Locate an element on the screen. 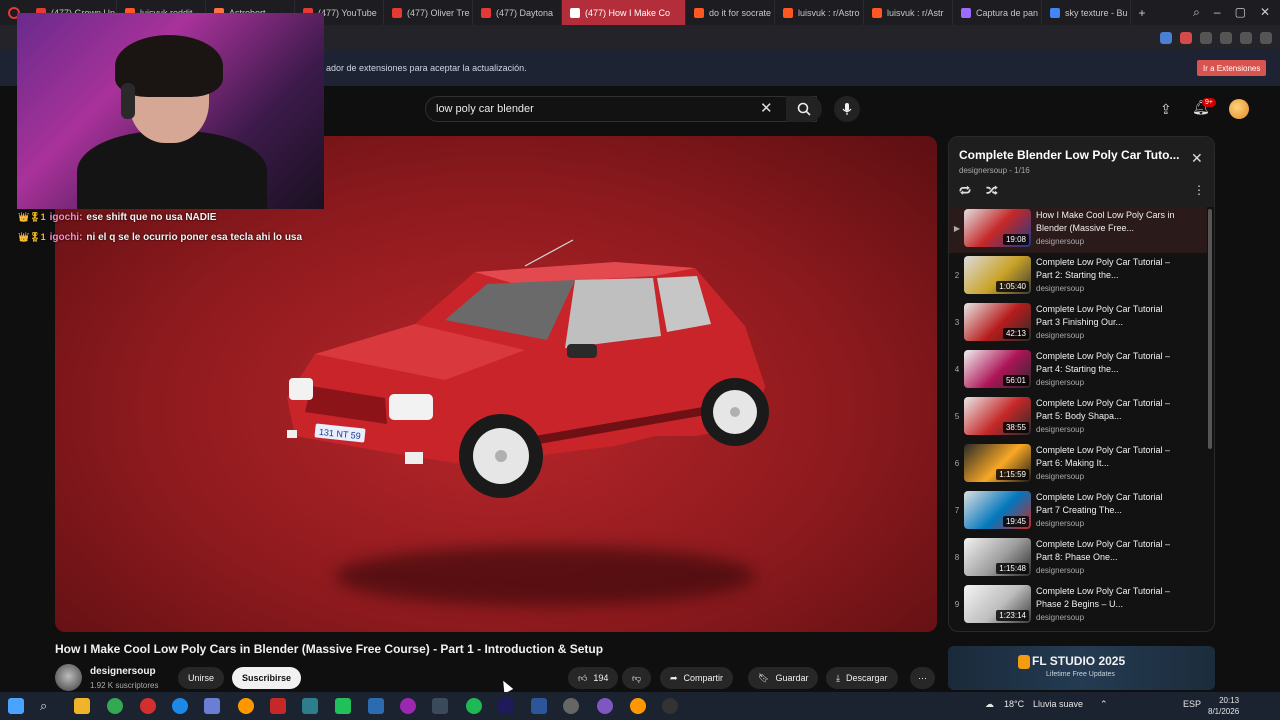 The image size is (1280, 720). vs-icon is located at coordinates (376, 706).